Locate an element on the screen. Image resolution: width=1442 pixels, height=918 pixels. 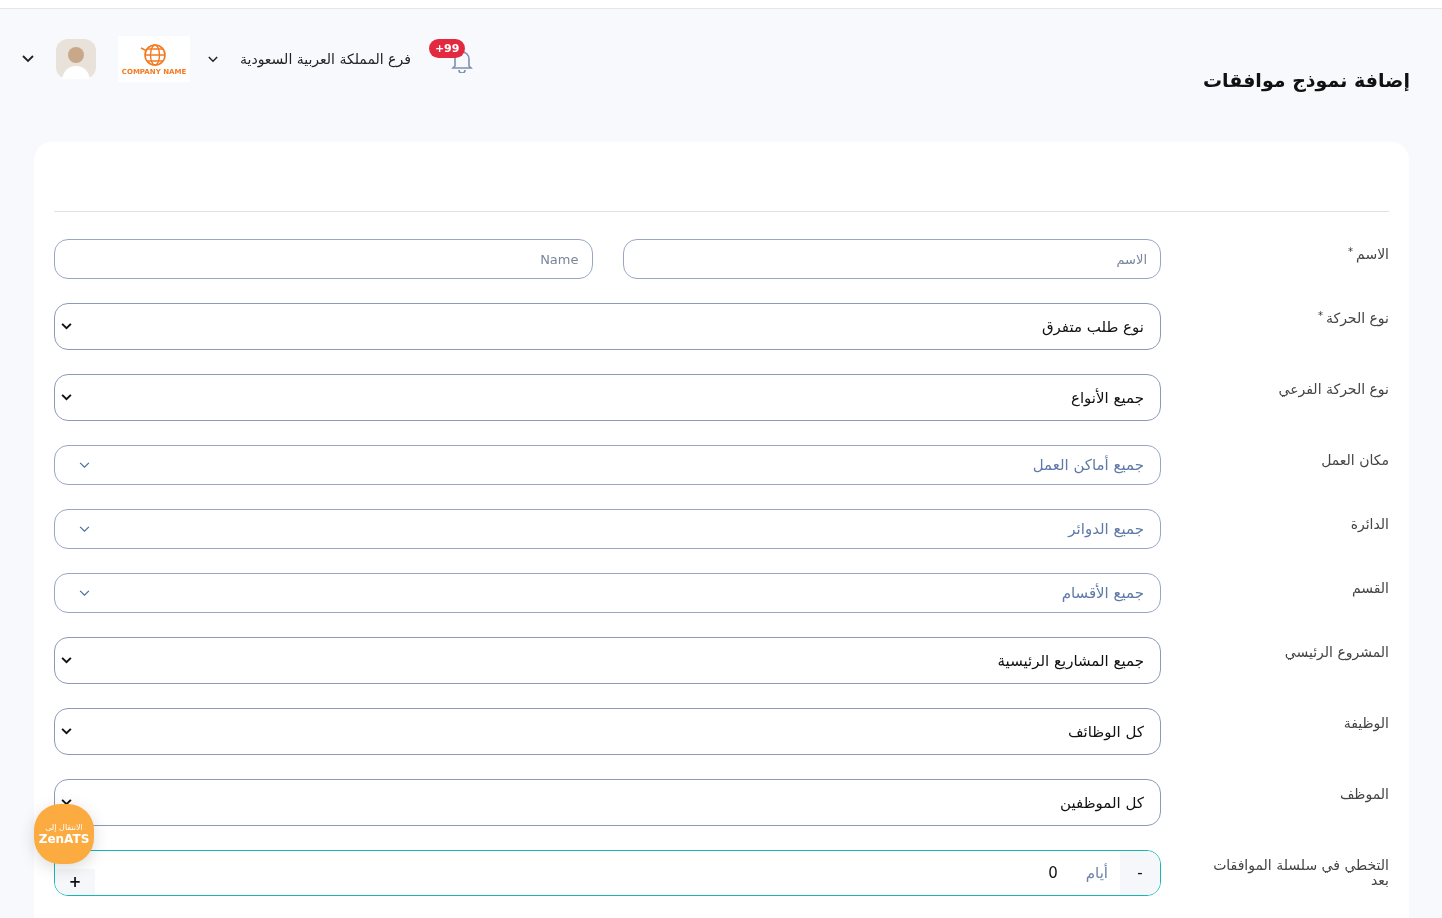
field-label: الوظيفة is located at coordinates (1366, 723).